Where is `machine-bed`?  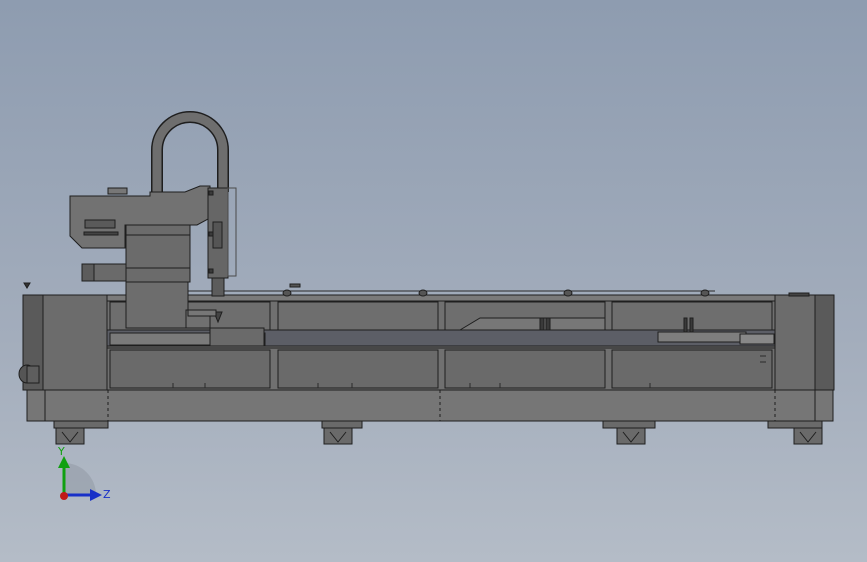
machine-bed is located at coordinates (441, 337).